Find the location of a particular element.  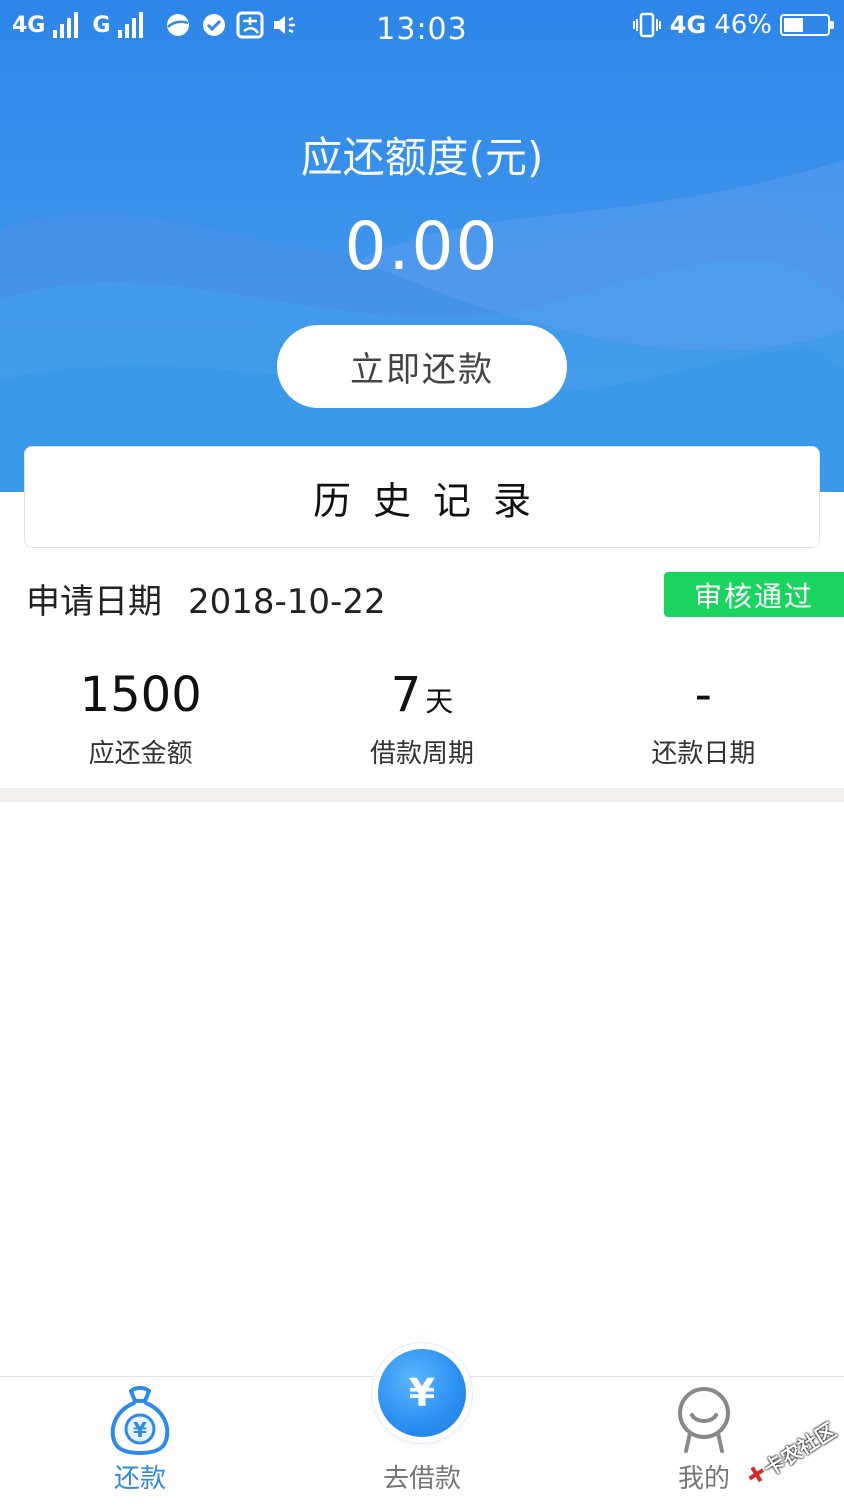

battery-percent: 46% is located at coordinates (743, 25).